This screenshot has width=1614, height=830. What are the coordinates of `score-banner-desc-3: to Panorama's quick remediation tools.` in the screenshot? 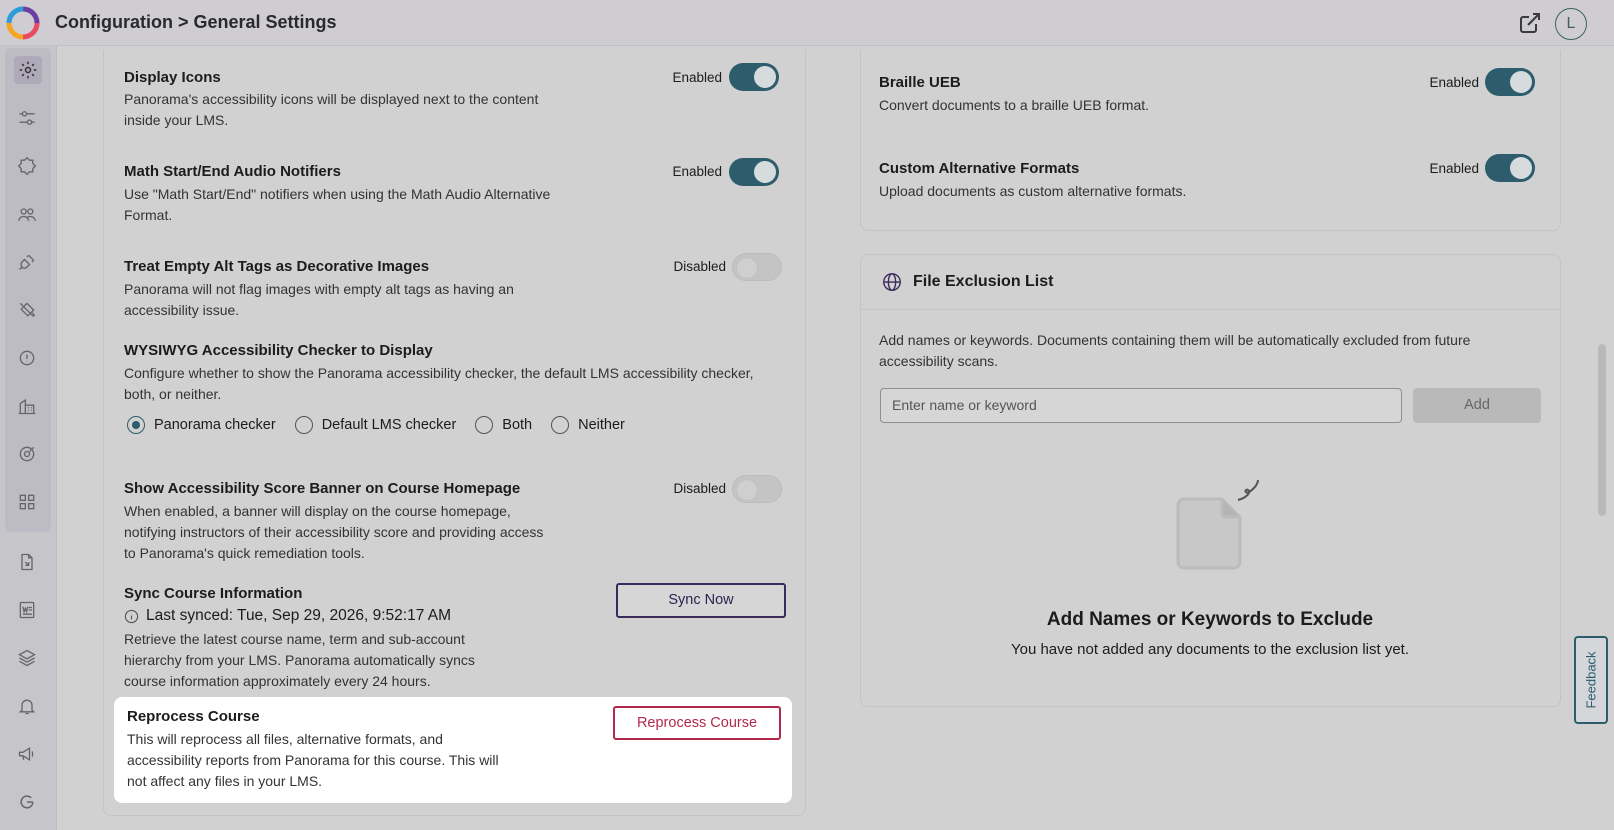 It's located at (244, 553).